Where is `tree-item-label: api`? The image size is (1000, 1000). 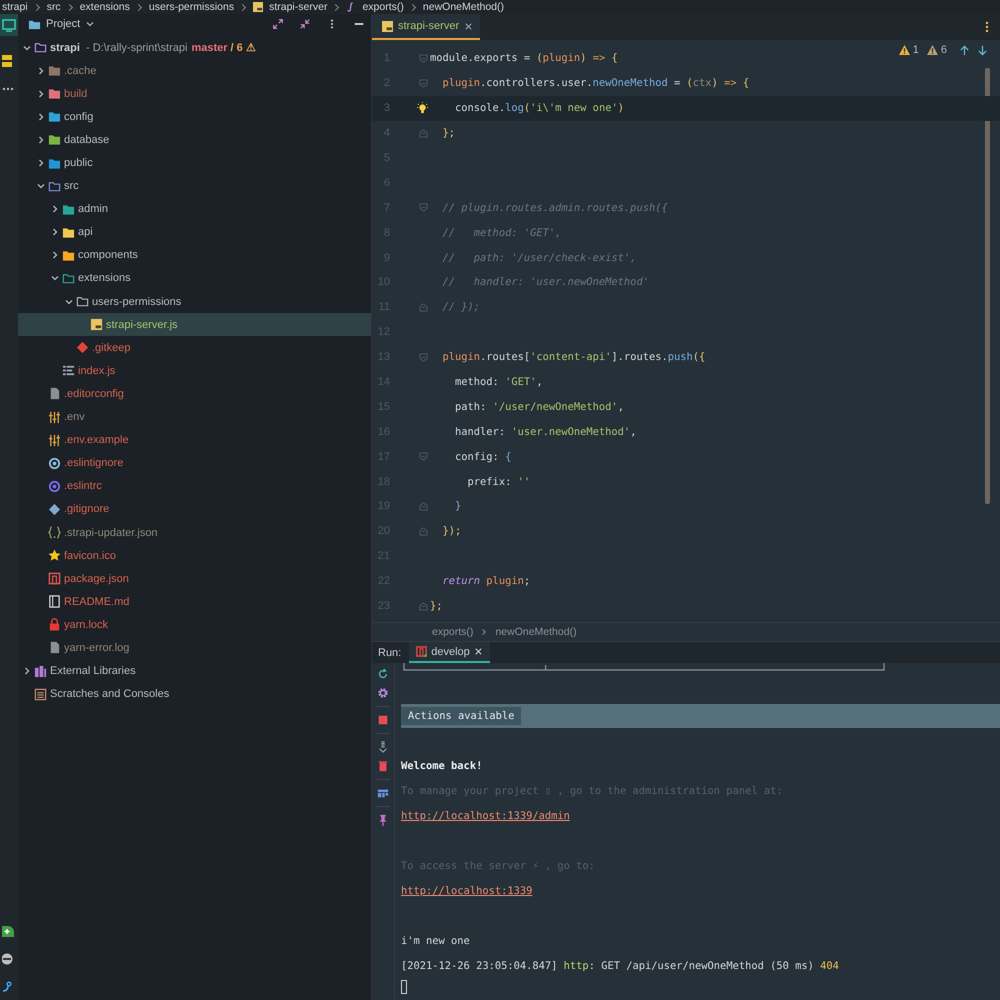
tree-item-label: api is located at coordinates (85, 232).